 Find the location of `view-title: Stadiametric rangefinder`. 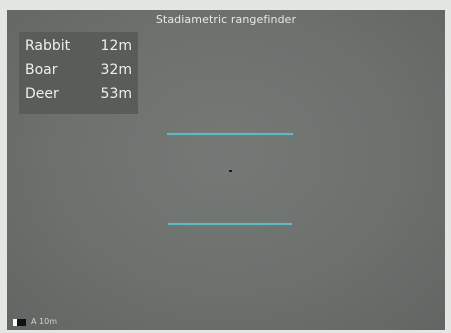

view-title: Stadiametric rangefinder is located at coordinates (226, 19).